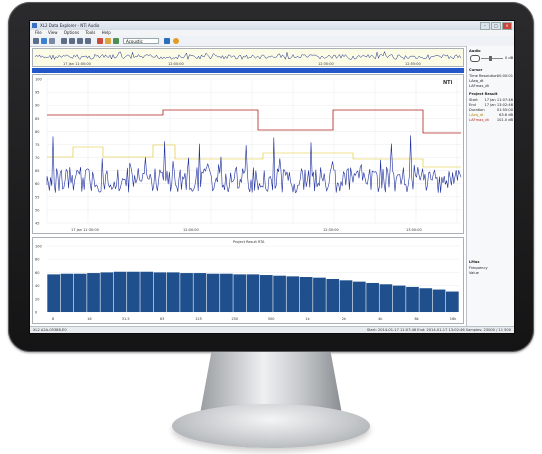 The width and height of the screenshot is (542, 454). What do you see at coordinates (491, 110) in the screenshot?
I see `duration-row: Duration 01:55:00` at bounding box center [491, 110].